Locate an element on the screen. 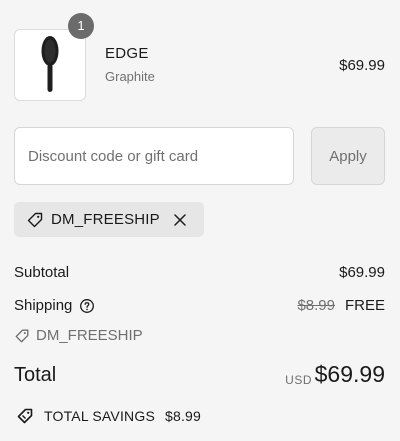 The image size is (400, 441). total-value: $69.99 is located at coordinates (349, 374).